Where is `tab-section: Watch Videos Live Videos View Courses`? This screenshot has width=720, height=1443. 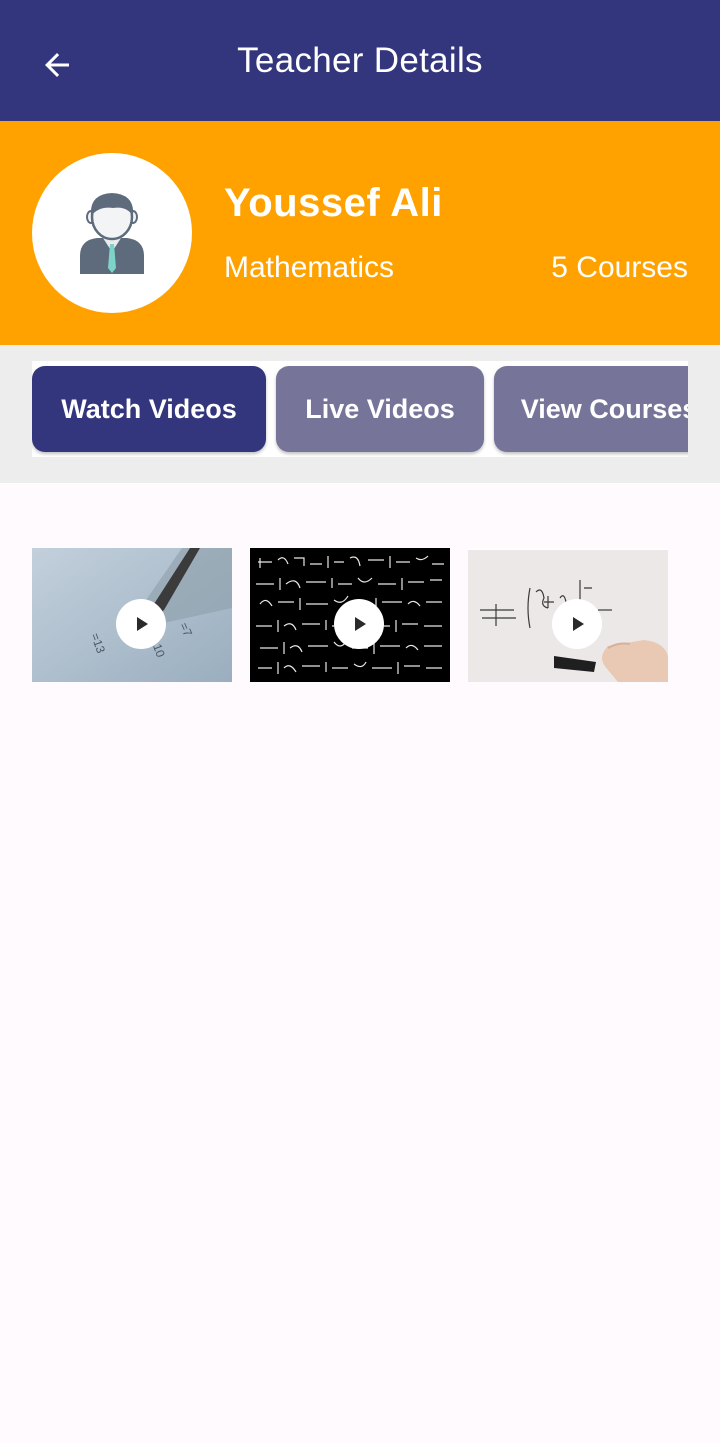
tab-section: Watch Videos Live Videos View Courses is located at coordinates (360, 414).